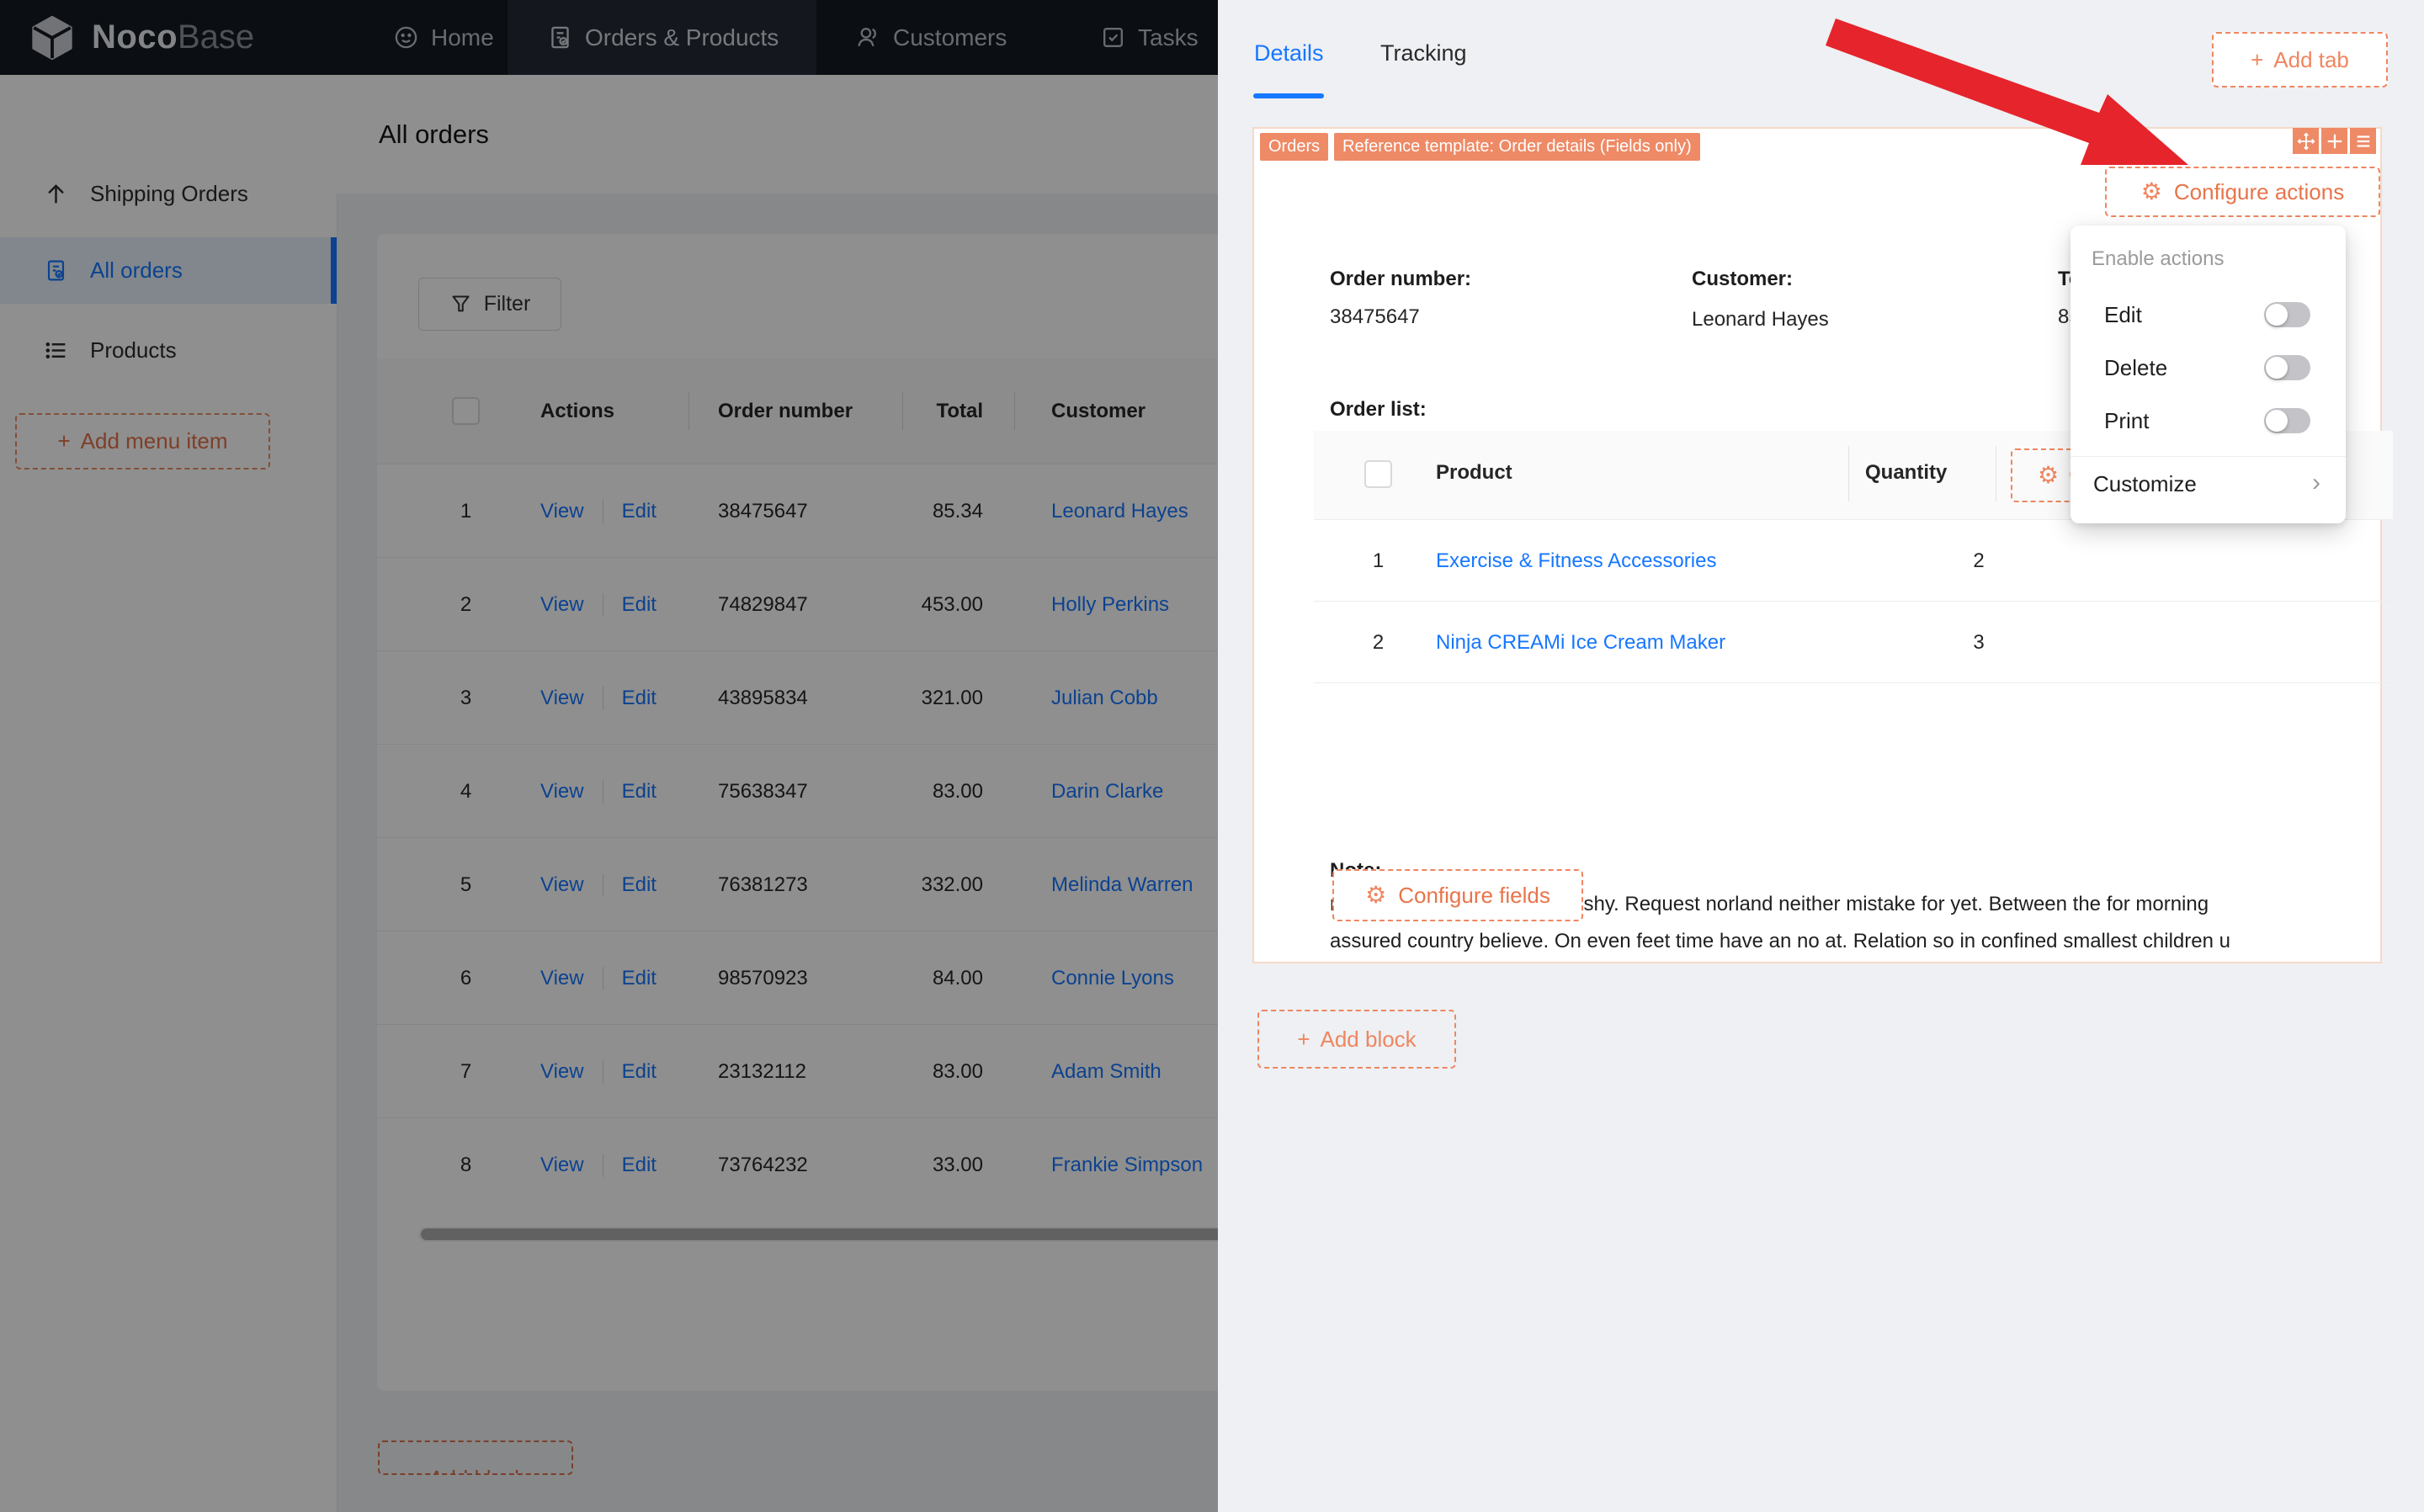 The width and height of the screenshot is (2424, 1512). What do you see at coordinates (2158, 258) in the screenshot?
I see `enable-actions-header: Enable actions` at bounding box center [2158, 258].